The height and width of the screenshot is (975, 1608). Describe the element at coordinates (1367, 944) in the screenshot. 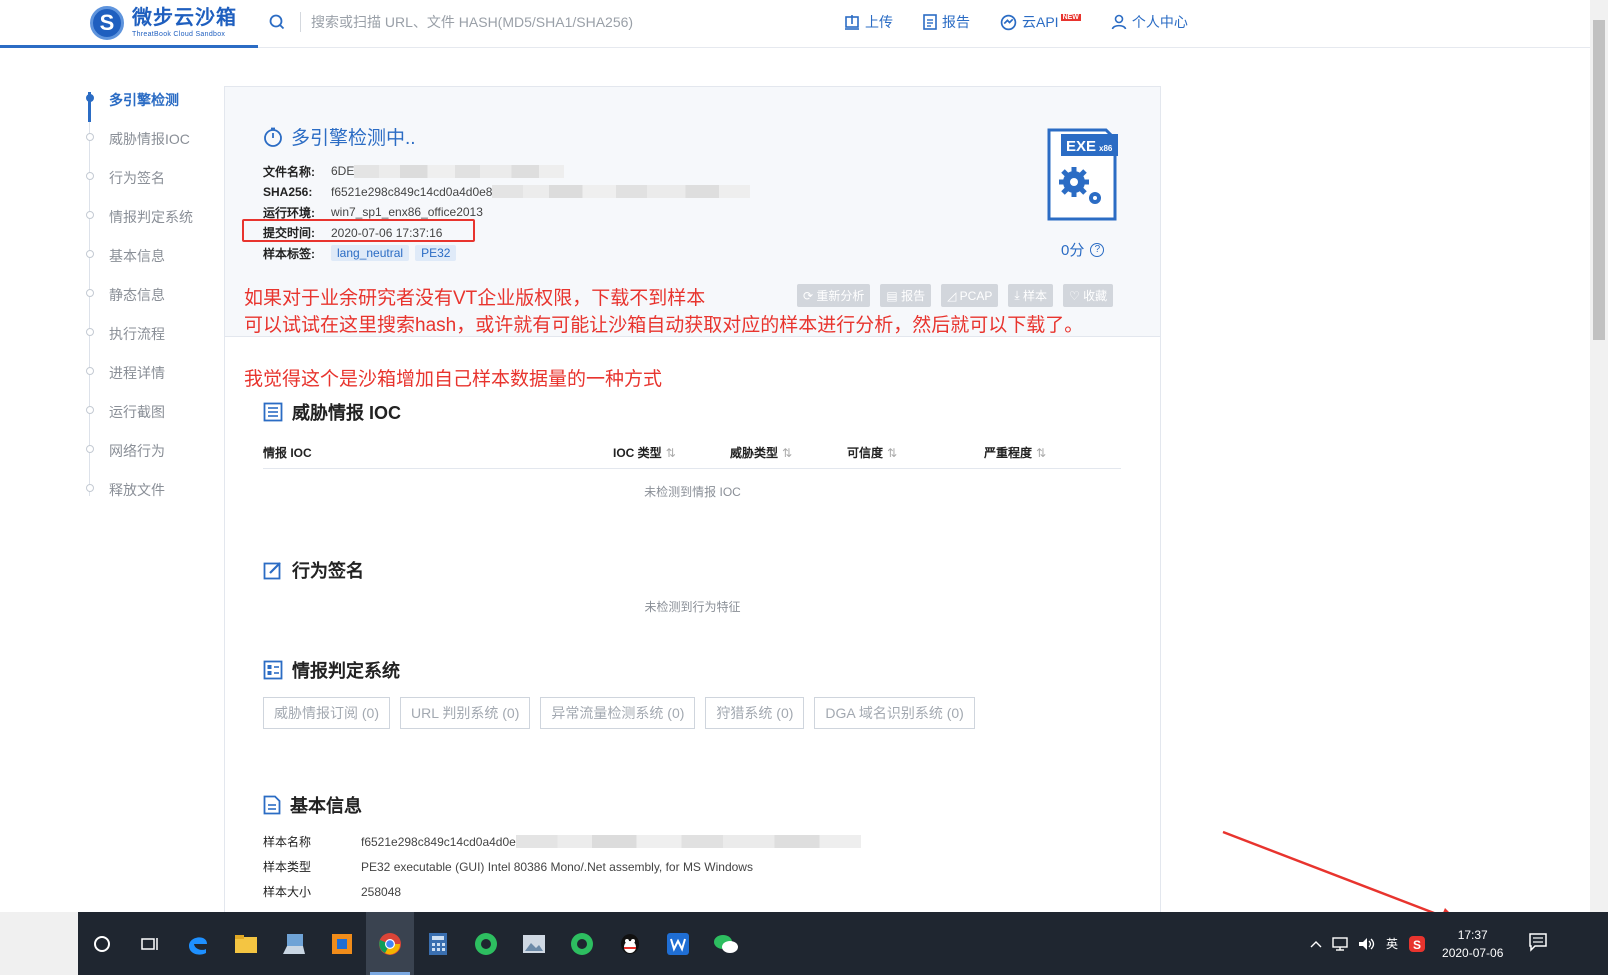

I see `volume-icon` at that location.